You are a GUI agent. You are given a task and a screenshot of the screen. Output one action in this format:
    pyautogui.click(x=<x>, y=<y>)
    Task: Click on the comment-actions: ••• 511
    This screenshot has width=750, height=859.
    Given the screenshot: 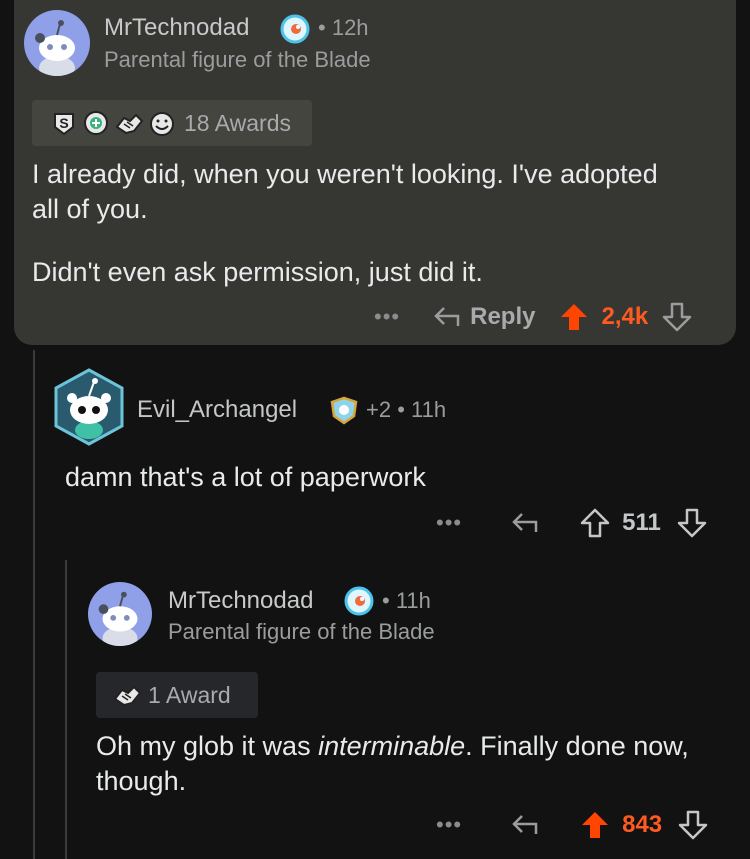 What is the action you would take?
    pyautogui.click(x=571, y=523)
    